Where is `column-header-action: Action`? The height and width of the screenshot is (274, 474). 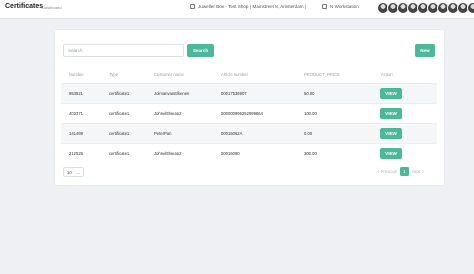 column-header-action: Action is located at coordinates (387, 74).